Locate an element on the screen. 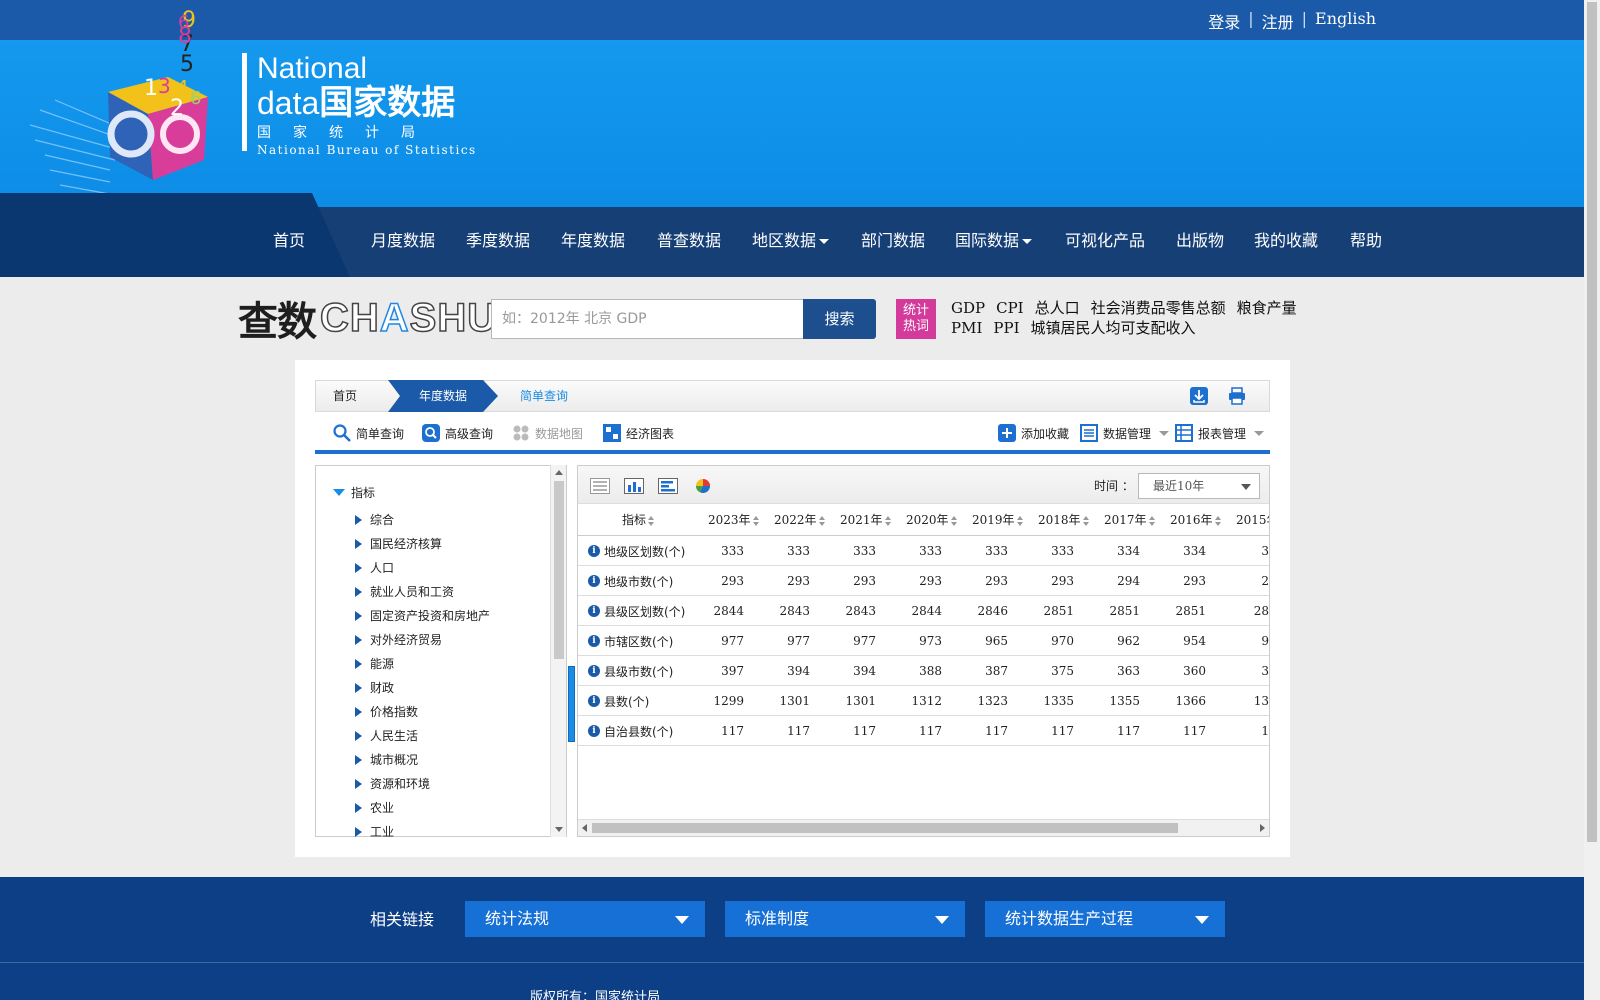 The width and height of the screenshot is (1600, 1000). tree-item: 综合 is located at coordinates (374, 519).